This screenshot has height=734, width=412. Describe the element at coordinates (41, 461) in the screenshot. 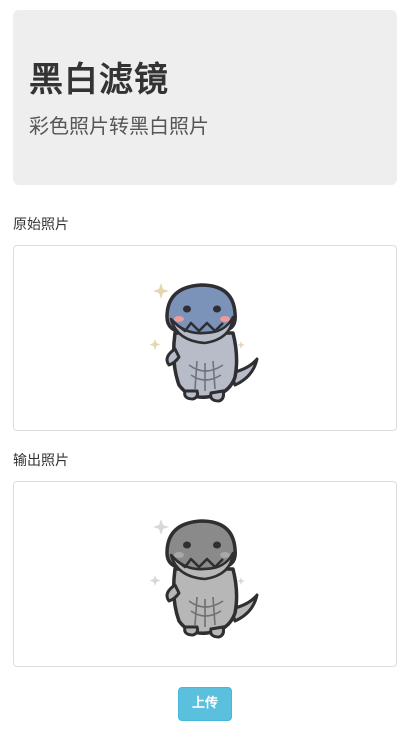

I see `output-photo-label: 输出照片` at that location.